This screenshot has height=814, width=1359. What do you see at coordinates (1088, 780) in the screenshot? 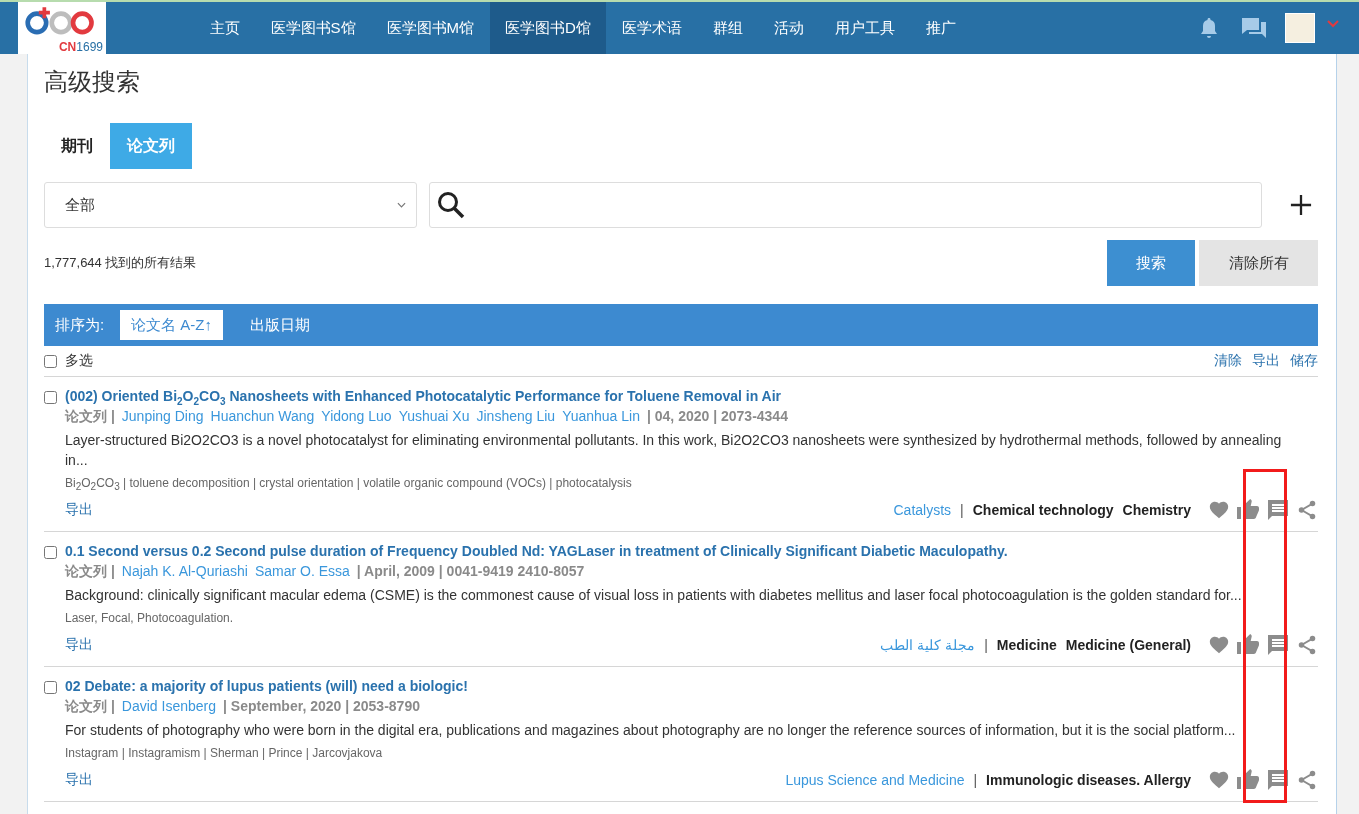
I see `subject-label: Immunologic diseases. Allergy` at bounding box center [1088, 780].